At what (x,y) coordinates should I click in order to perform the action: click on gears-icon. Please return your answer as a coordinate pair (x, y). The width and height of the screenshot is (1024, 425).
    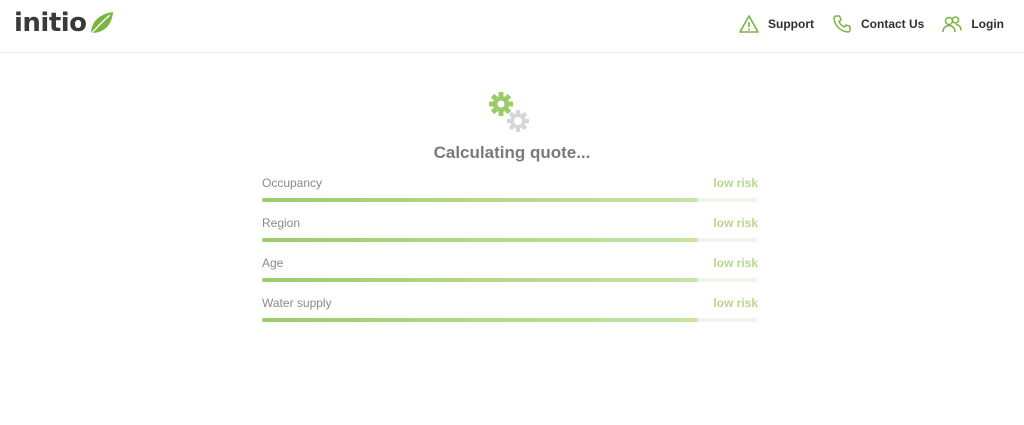
    Looking at the image, I should click on (509, 112).